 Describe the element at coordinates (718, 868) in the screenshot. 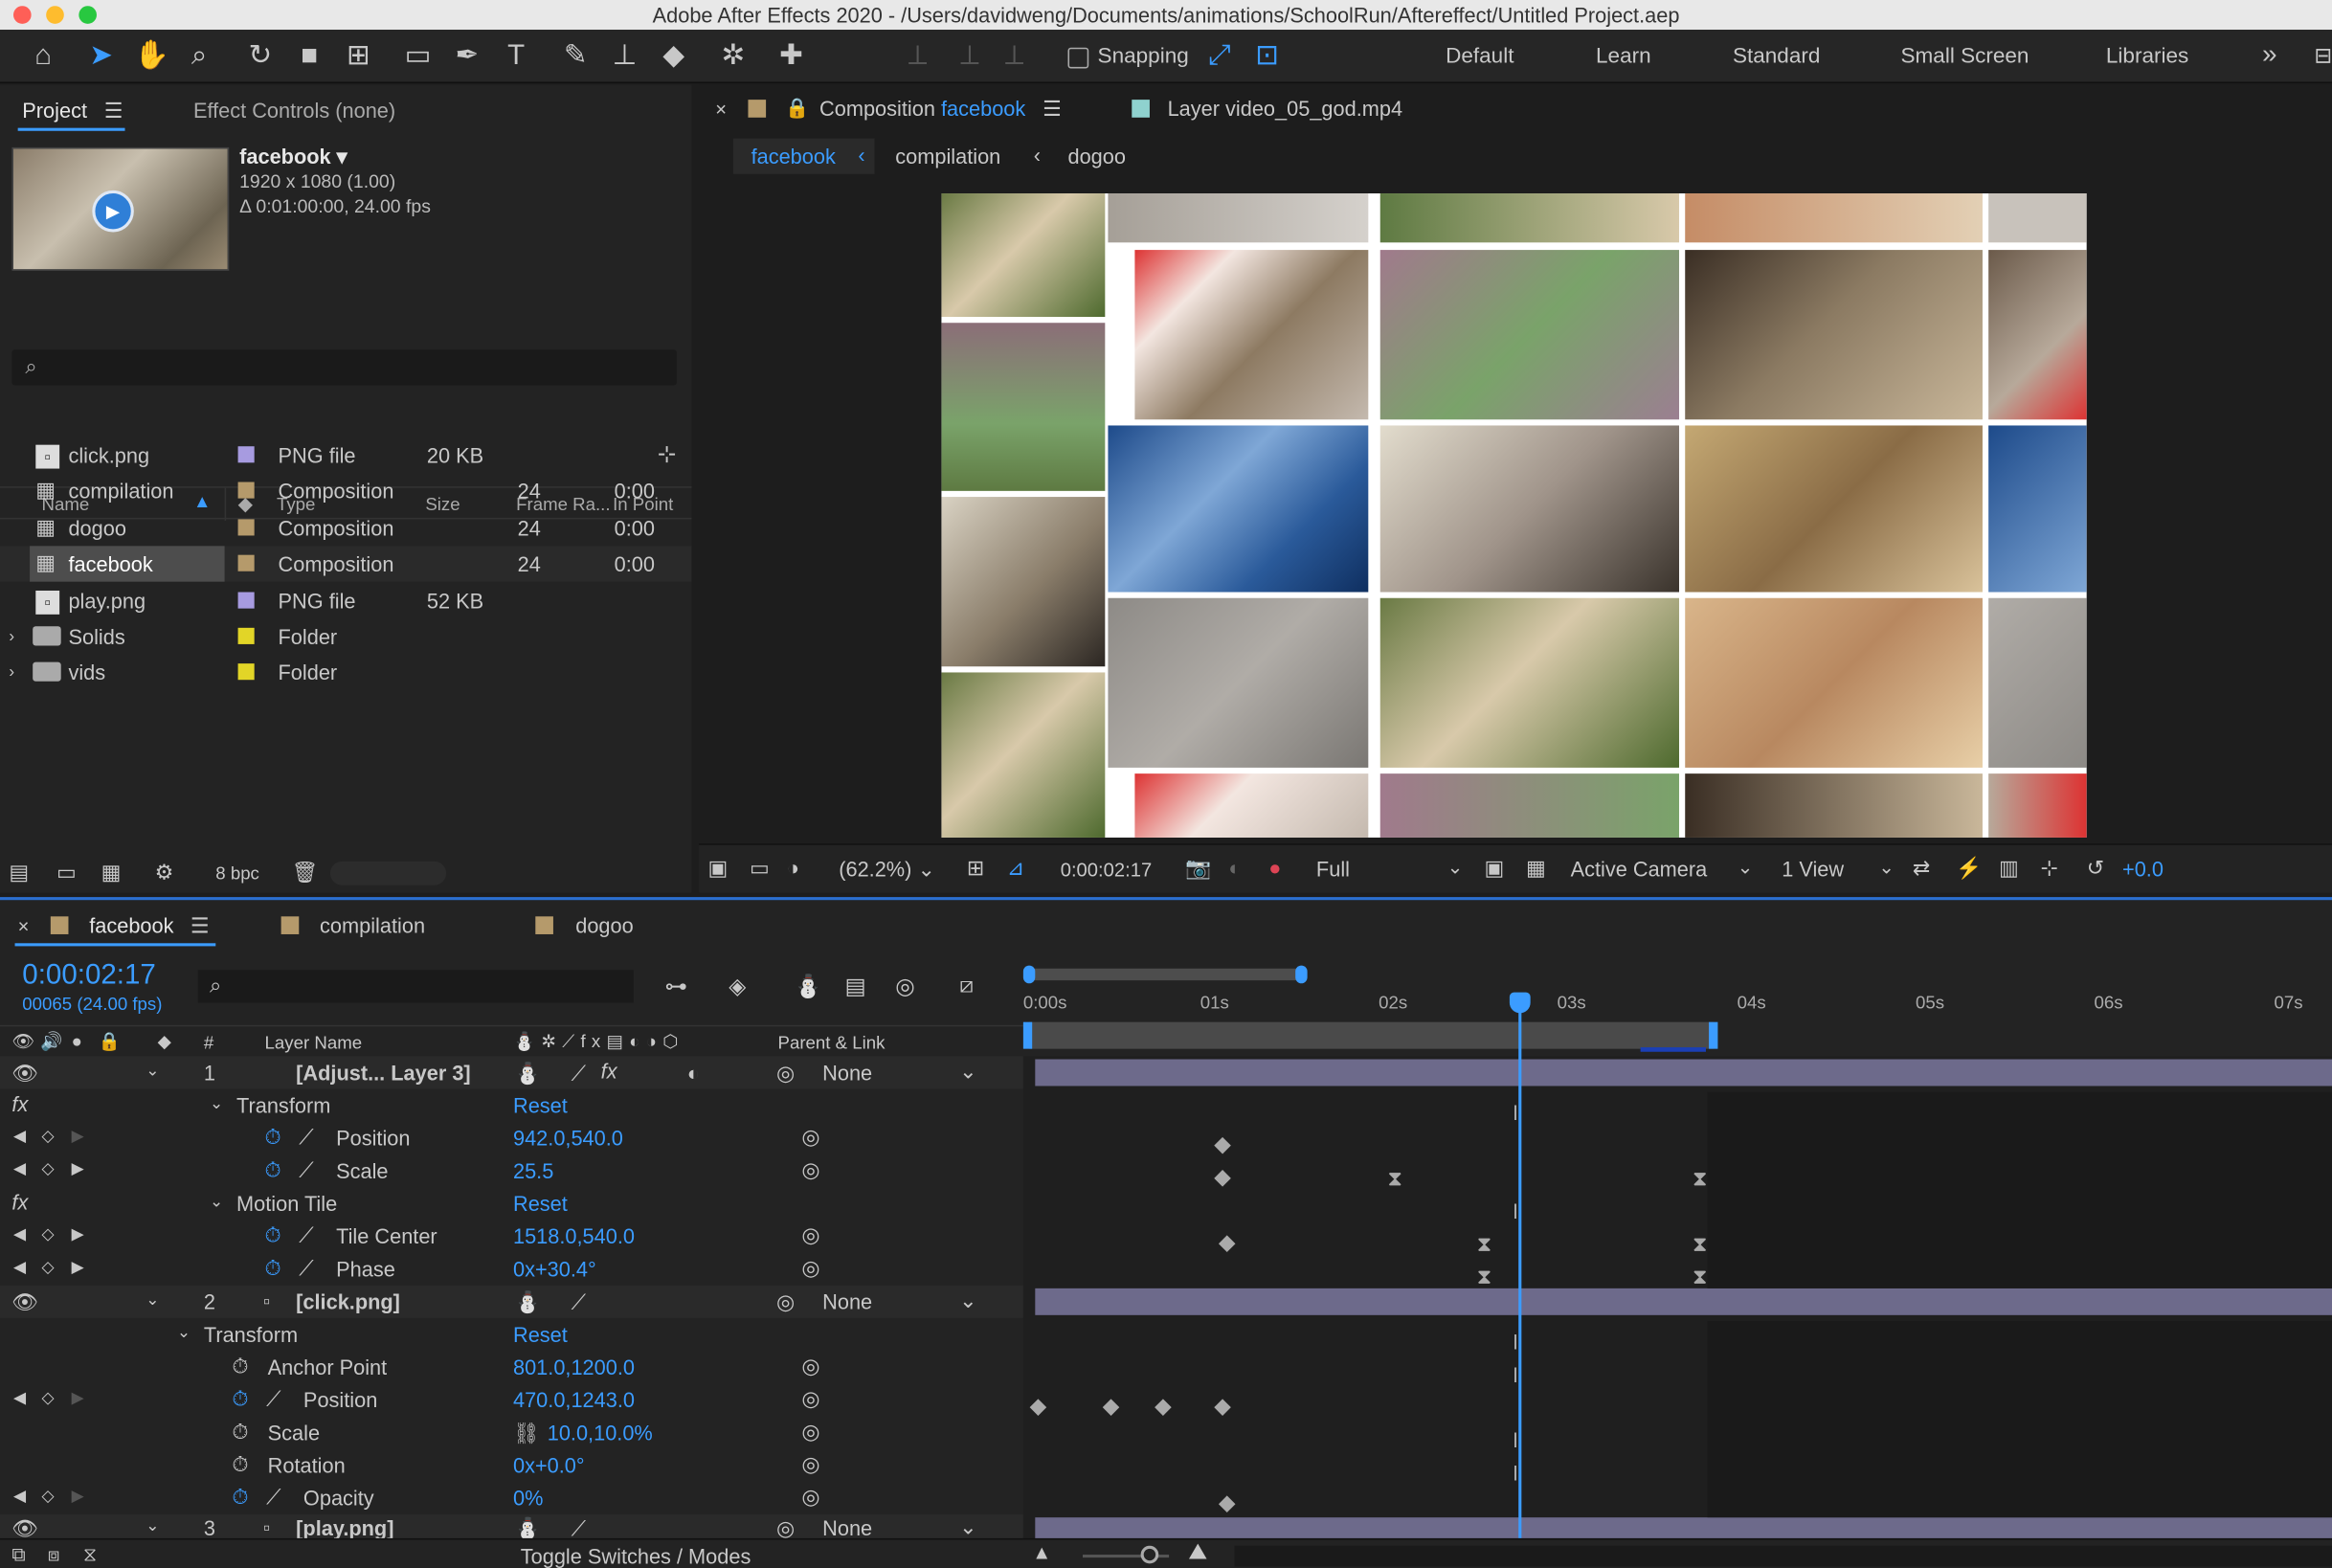

I see `always-preview-icon: ▣` at that location.